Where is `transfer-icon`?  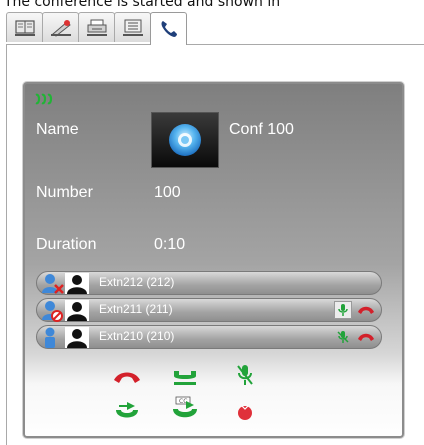
transfer-icon is located at coordinates (127, 410).